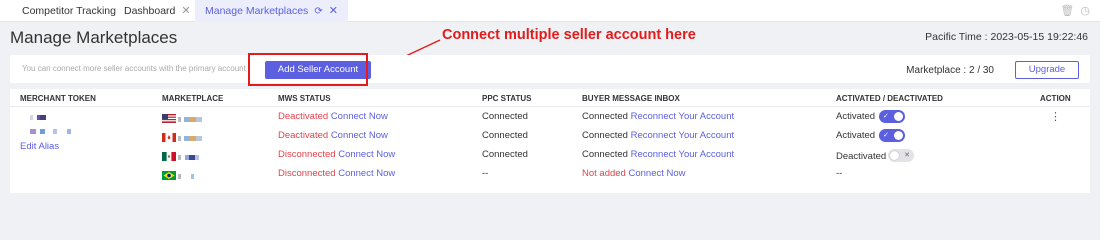 This screenshot has width=1100, height=240. Describe the element at coordinates (907, 155) in the screenshot. I see `x-icon: ✕` at that location.